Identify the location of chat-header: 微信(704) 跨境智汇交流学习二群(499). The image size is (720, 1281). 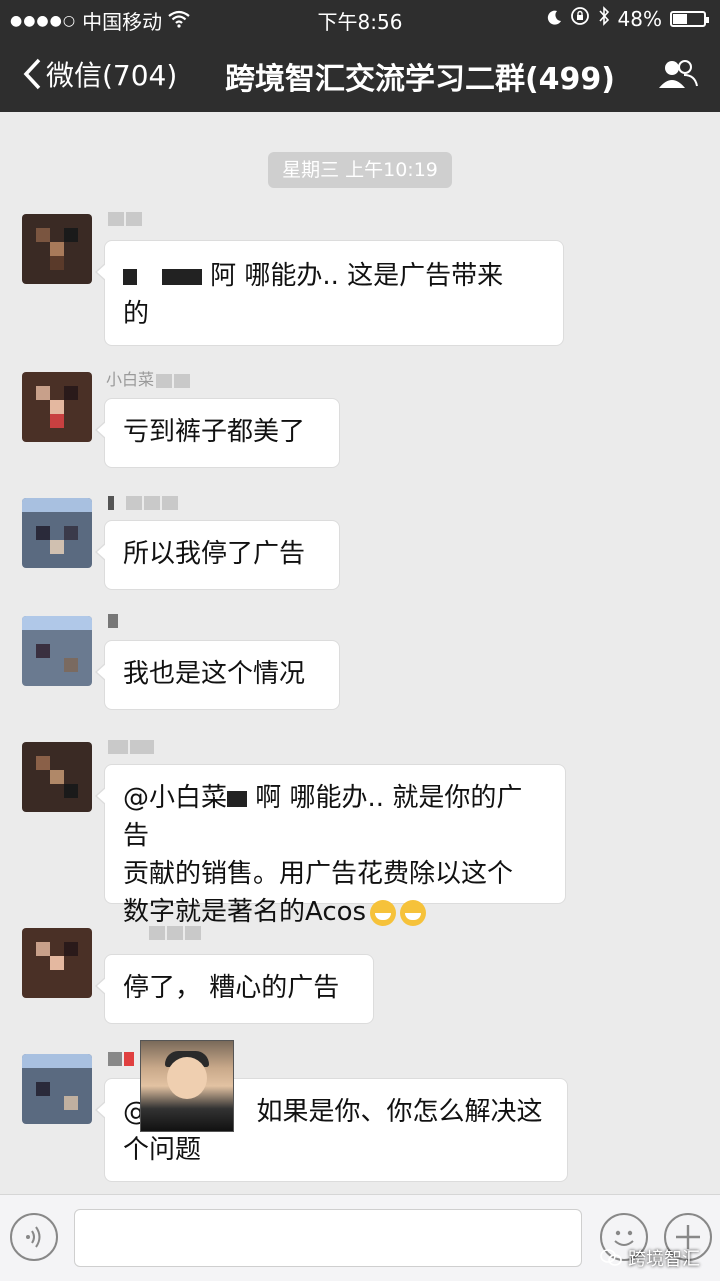
(360, 74).